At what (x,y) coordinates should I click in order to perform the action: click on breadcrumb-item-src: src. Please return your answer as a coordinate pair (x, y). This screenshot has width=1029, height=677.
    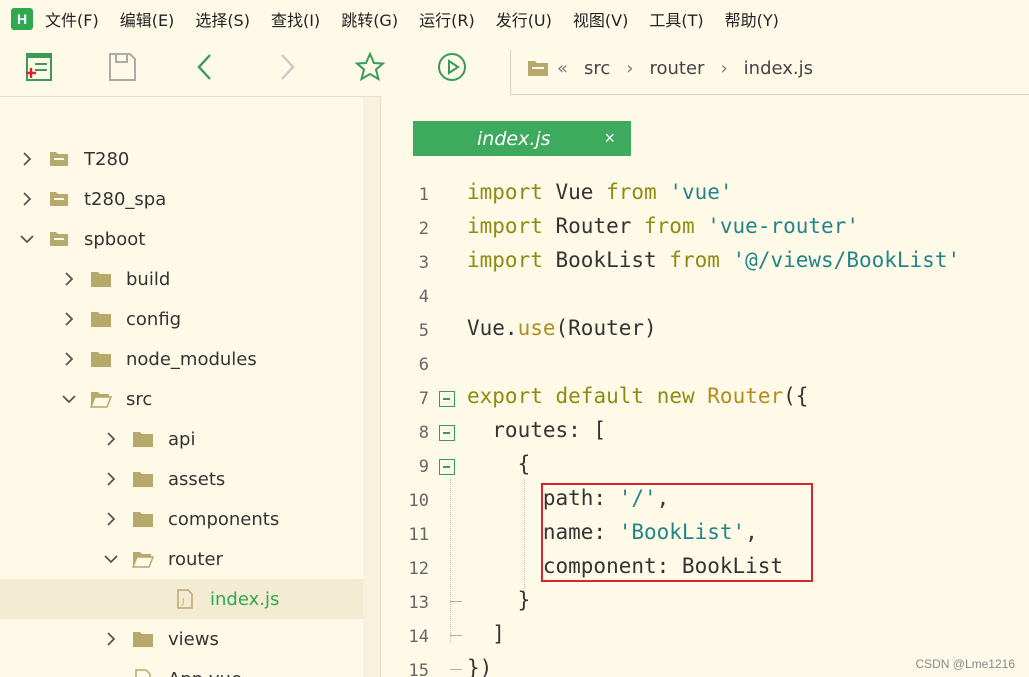
    Looking at the image, I should click on (597, 68).